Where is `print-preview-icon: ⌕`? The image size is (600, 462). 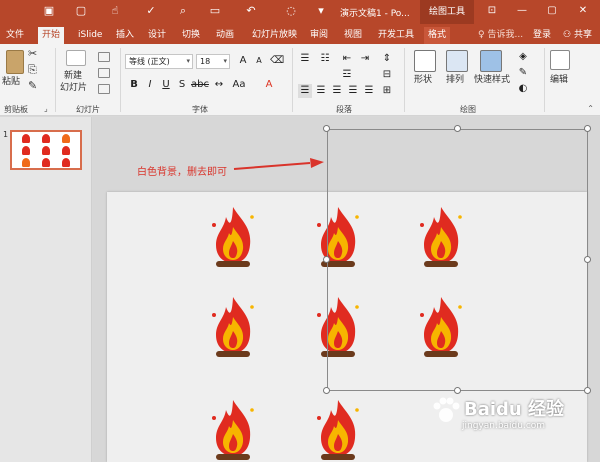 print-preview-icon: ⌕ is located at coordinates (183, 11).